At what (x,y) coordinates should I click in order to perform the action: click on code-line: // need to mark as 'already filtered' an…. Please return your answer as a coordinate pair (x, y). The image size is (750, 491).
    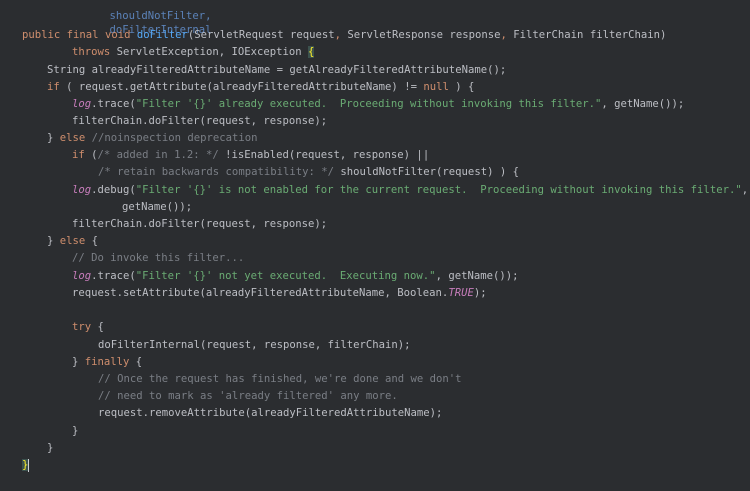
    Looking at the image, I should click on (248, 396).